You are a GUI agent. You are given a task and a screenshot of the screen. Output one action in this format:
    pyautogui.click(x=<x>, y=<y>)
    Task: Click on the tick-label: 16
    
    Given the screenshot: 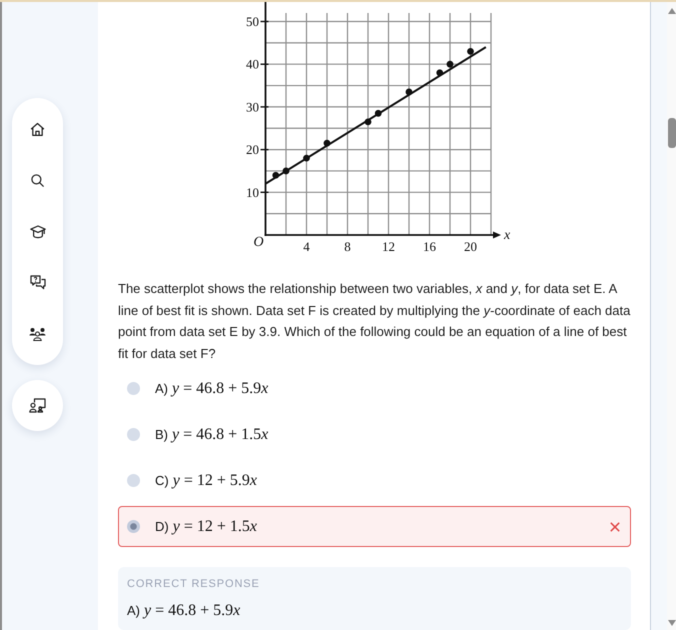 What is the action you would take?
    pyautogui.click(x=429, y=246)
    